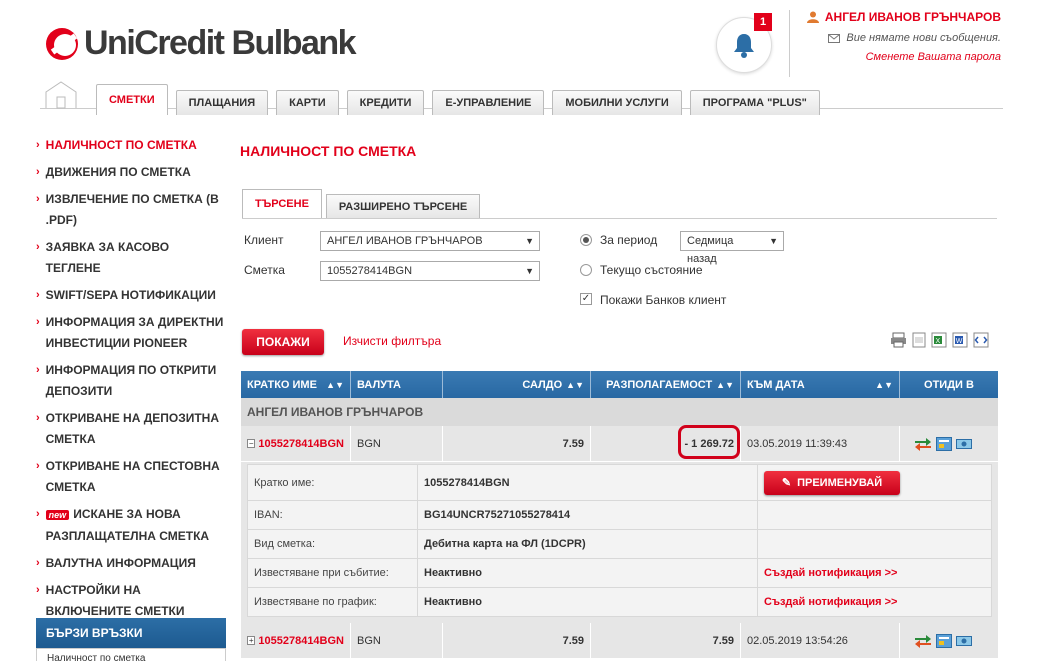  What do you see at coordinates (812, 17) in the screenshot?
I see `user-icon` at bounding box center [812, 17].